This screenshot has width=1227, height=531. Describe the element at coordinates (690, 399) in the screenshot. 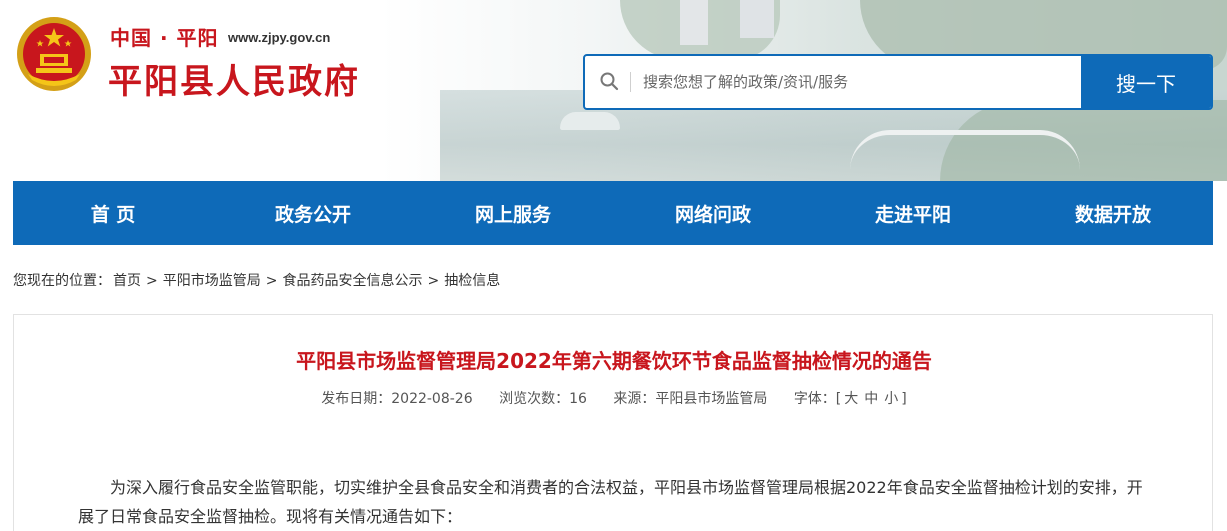

I see `article-source: 来源：平阳县市场监管局` at that location.